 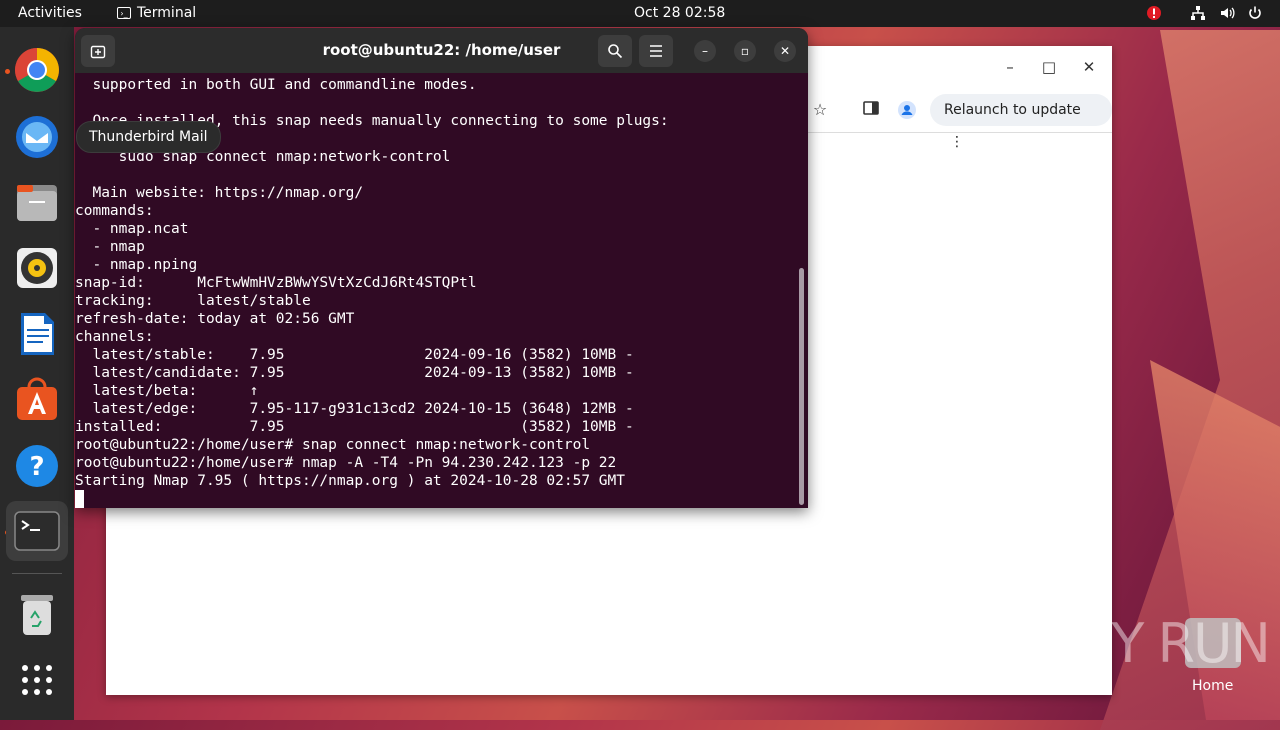 I want to click on activities-button: Activities, so click(x=50, y=13).